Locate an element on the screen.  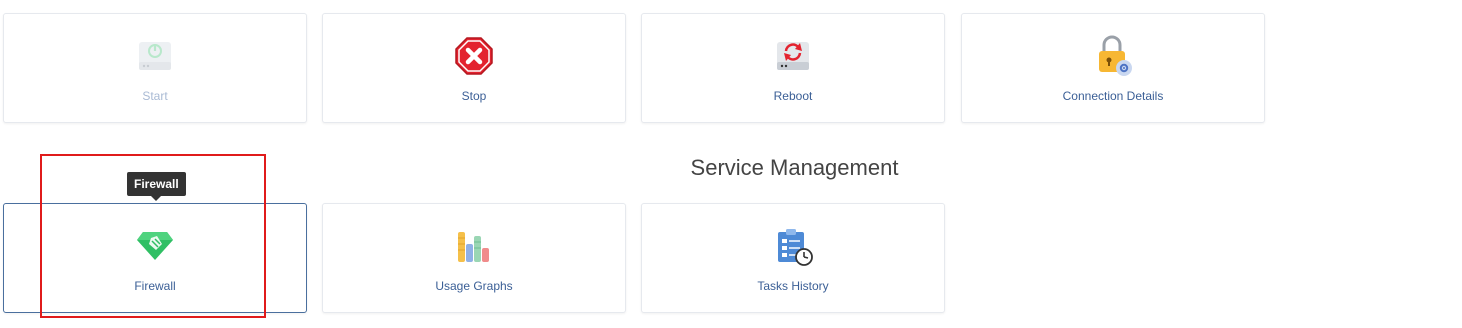
tooltip-arrow is located at coordinates (156, 198).